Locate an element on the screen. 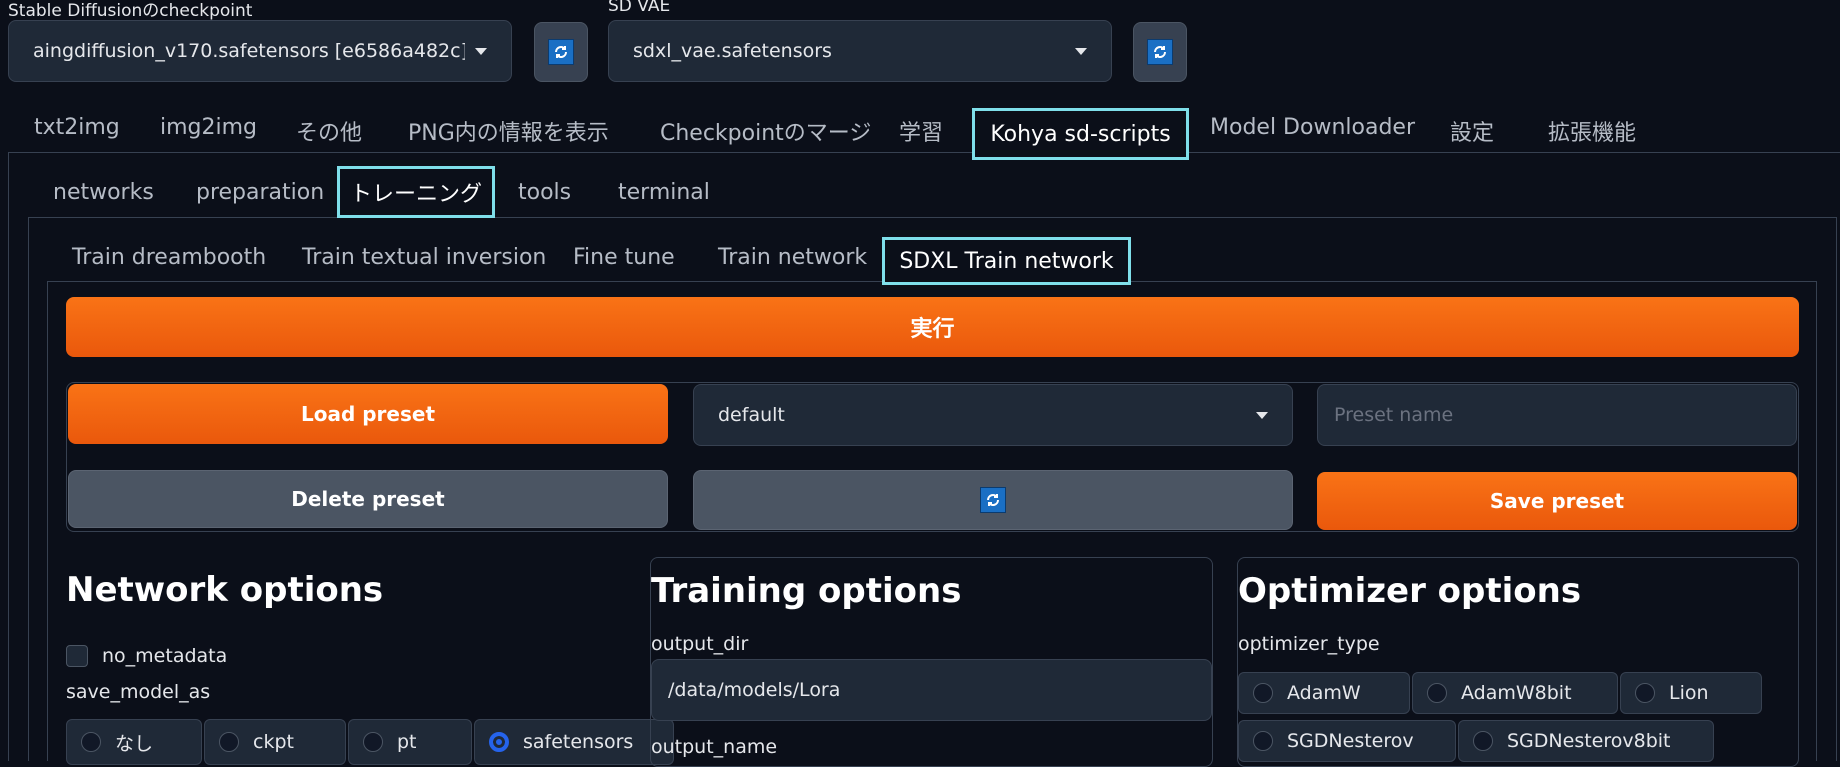 The height and width of the screenshot is (767, 1840). vae-value: sdxl_vae.safetensors is located at coordinates (732, 51).